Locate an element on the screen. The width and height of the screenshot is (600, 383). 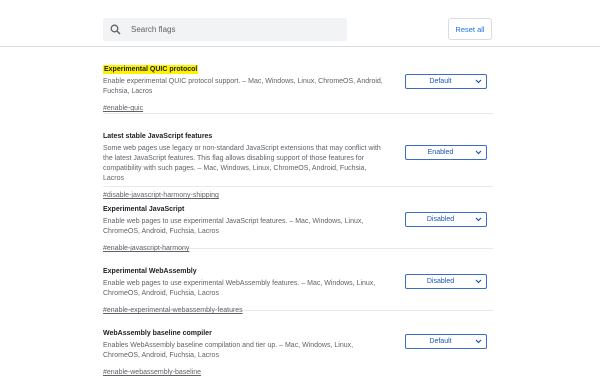
flag-title: Latest stable JavaScript features is located at coordinates (158, 136).